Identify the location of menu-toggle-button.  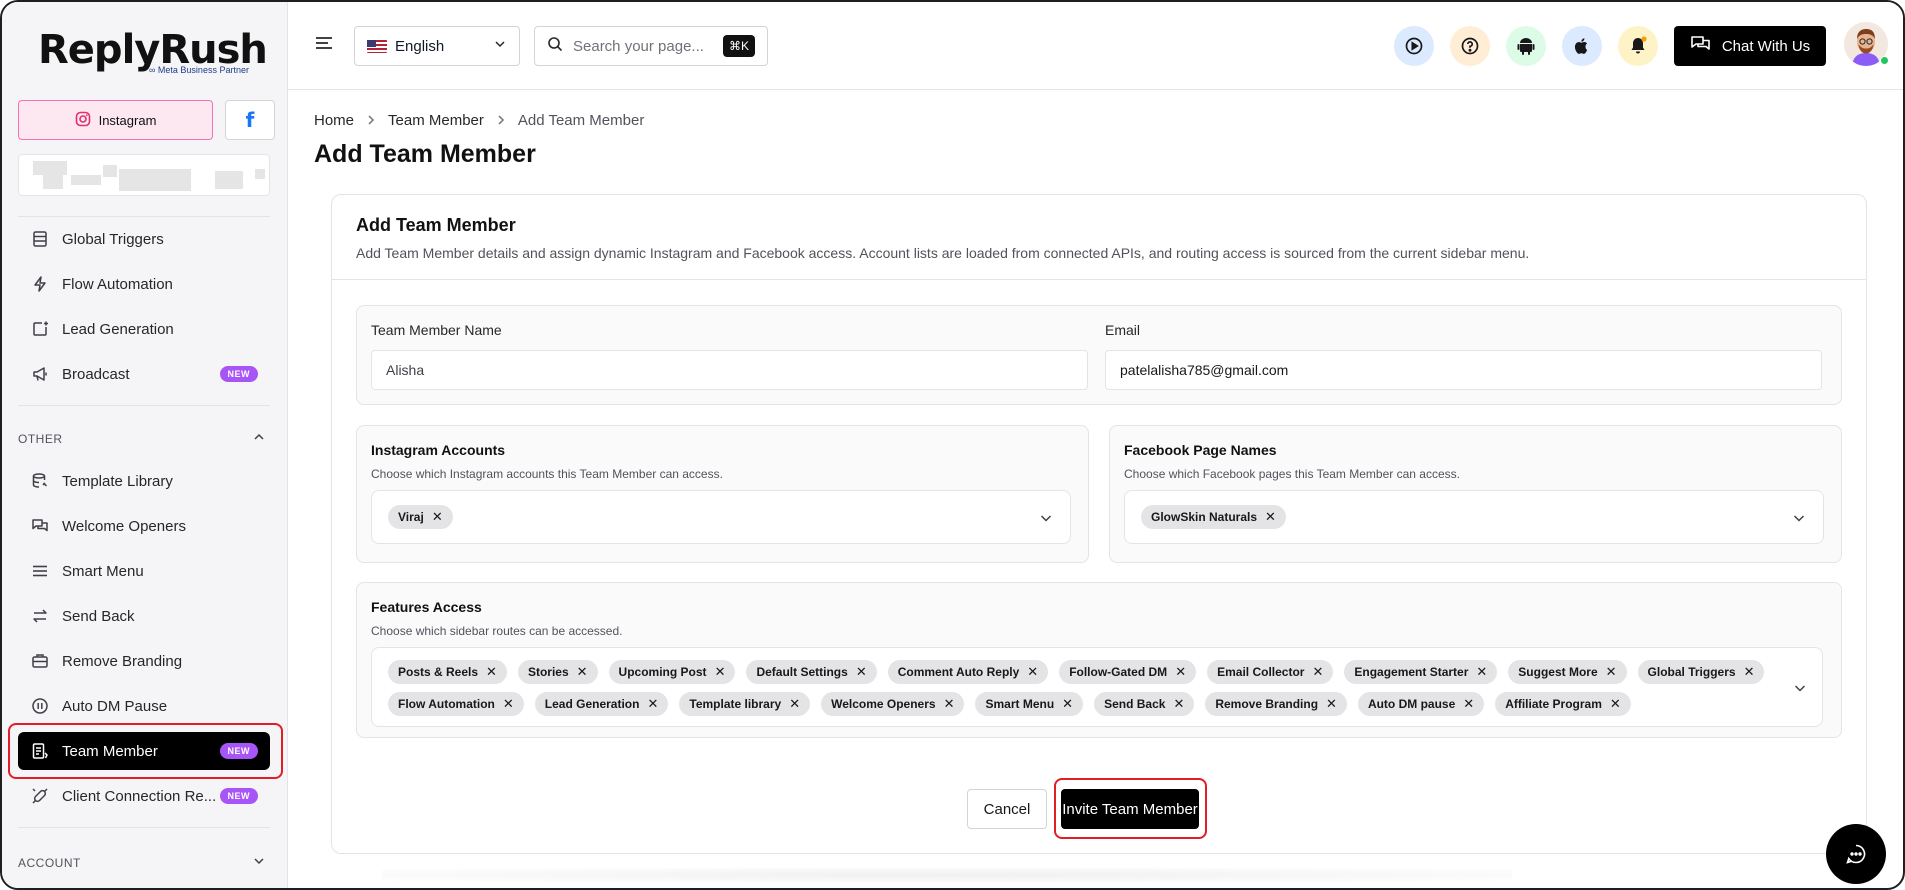
(324, 45).